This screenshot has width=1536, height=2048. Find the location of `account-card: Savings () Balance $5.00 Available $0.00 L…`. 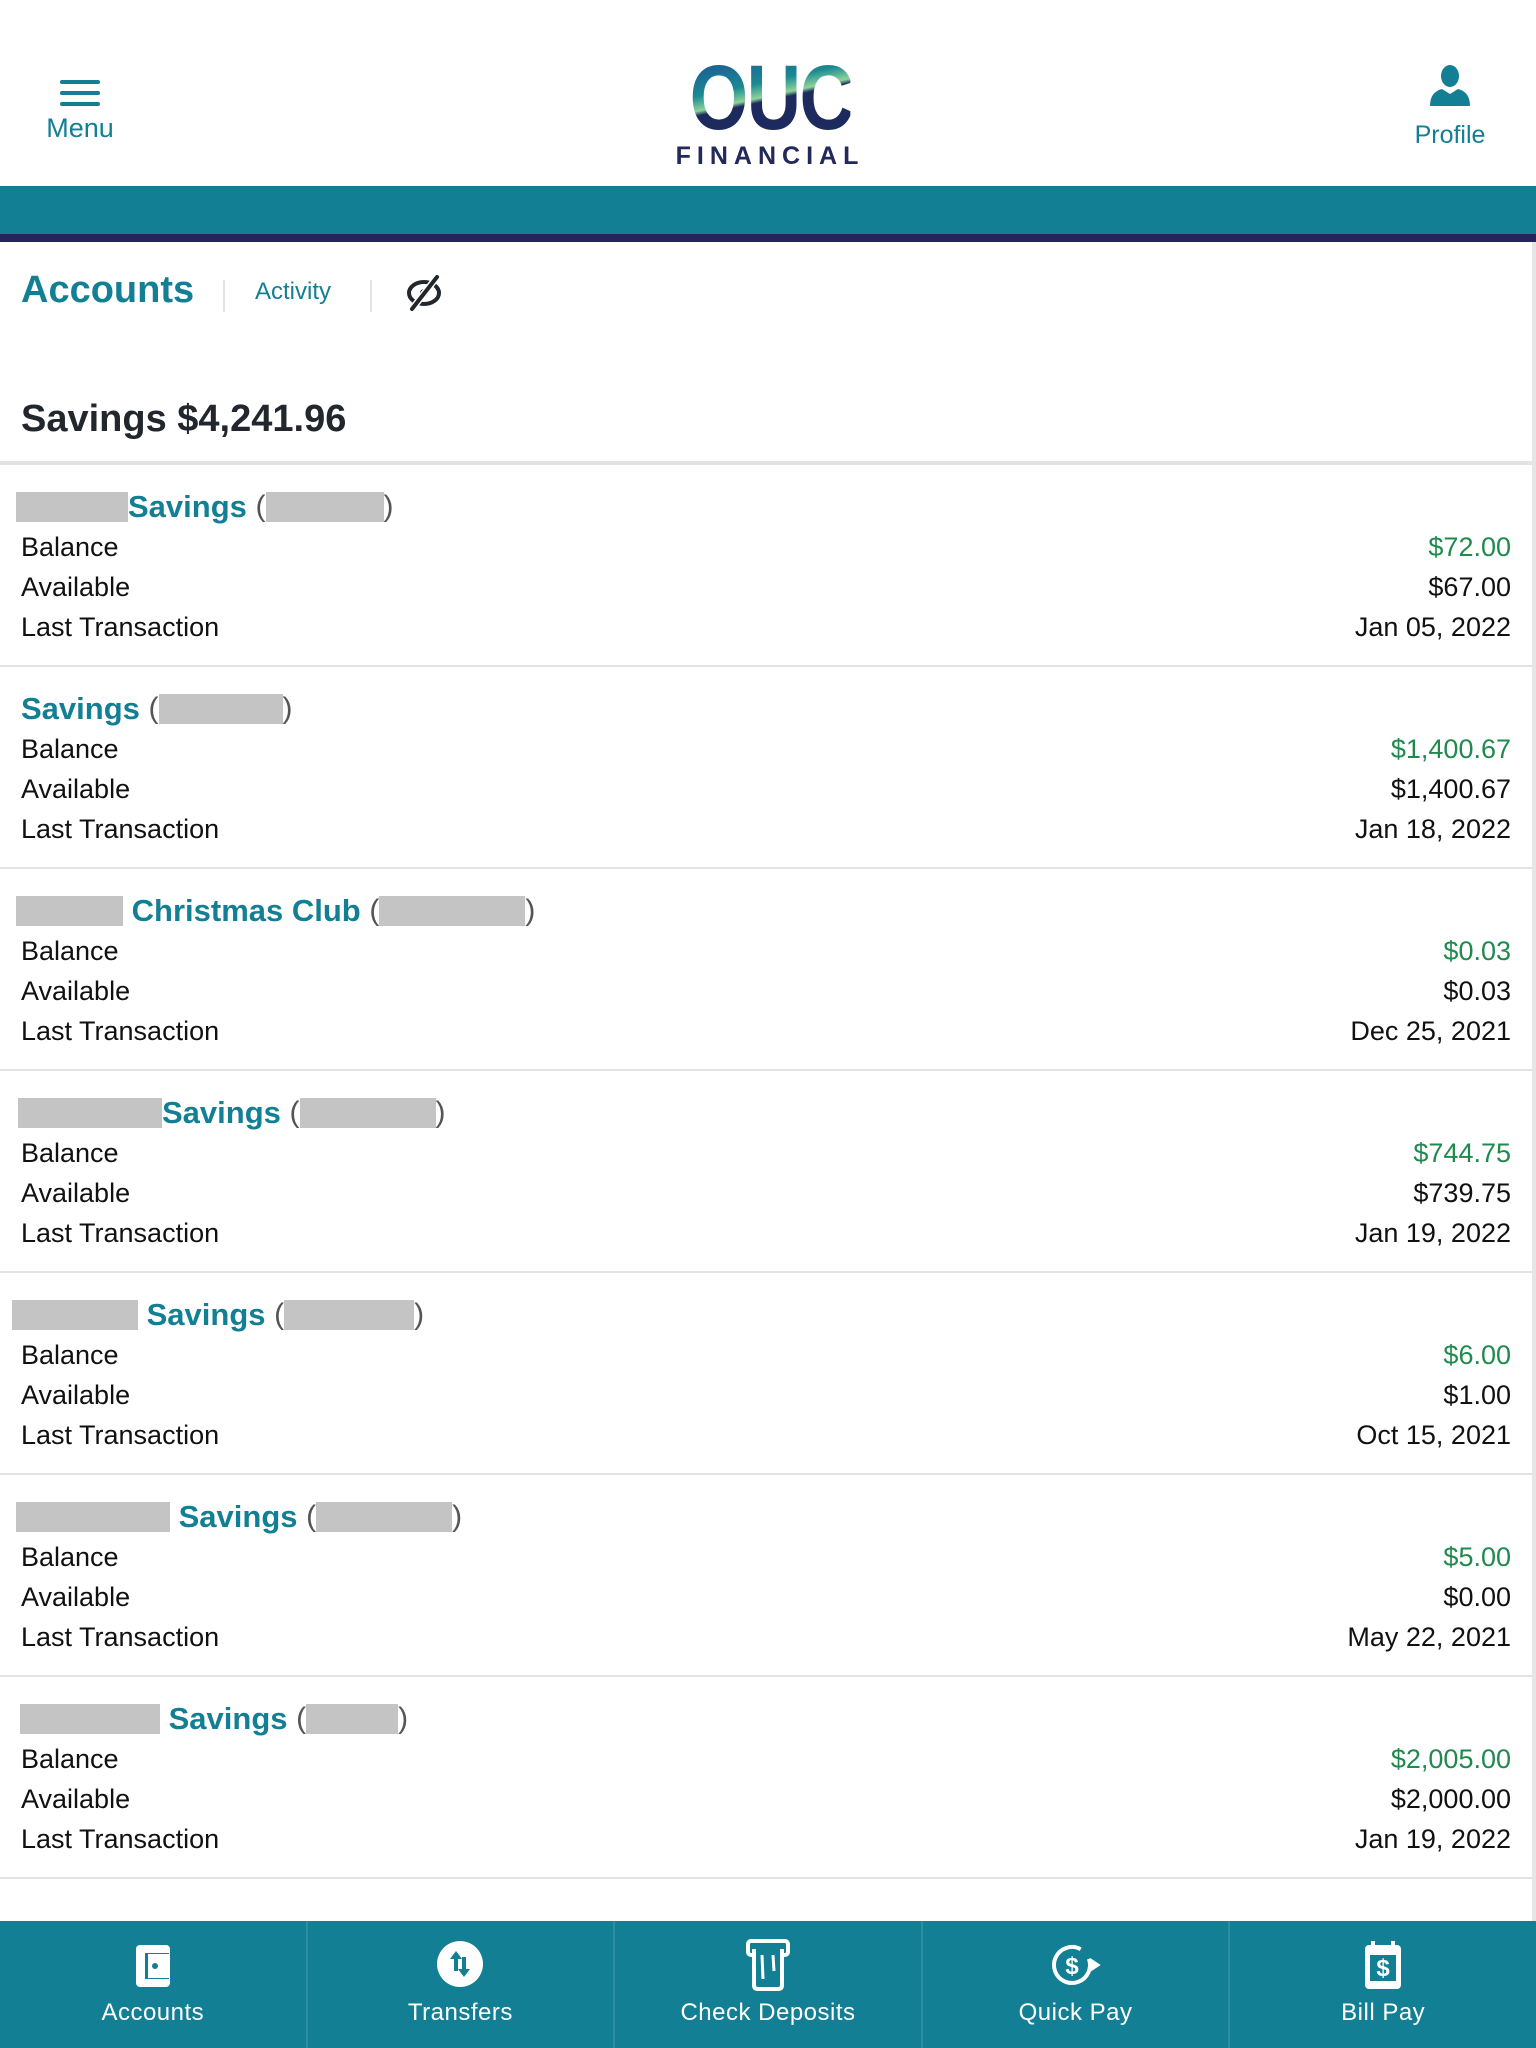

account-card: Savings () Balance $5.00 Available $0.00 L… is located at coordinates (766, 1576).